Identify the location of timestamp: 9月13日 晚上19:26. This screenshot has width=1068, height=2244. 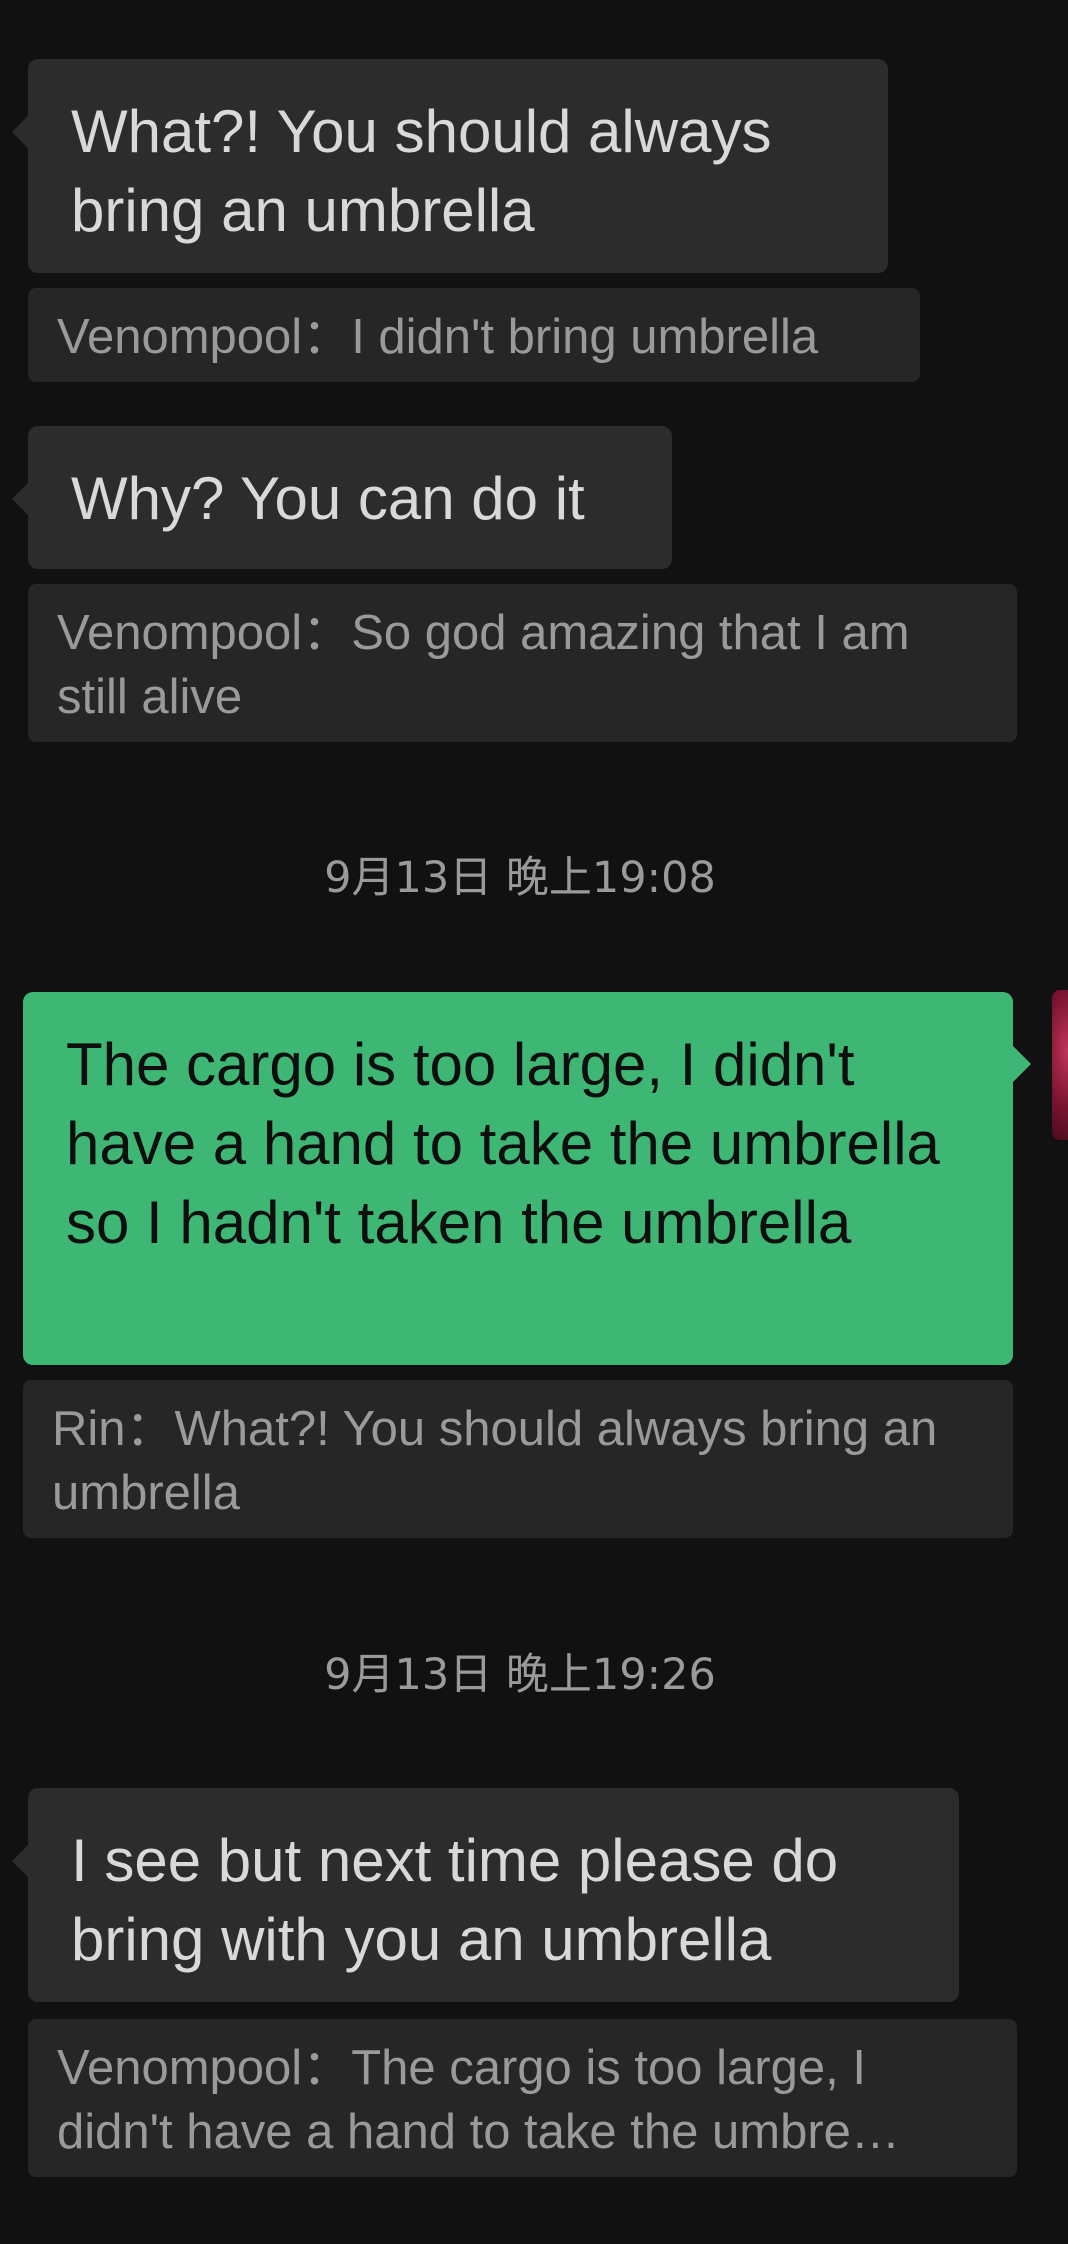
(520, 1675).